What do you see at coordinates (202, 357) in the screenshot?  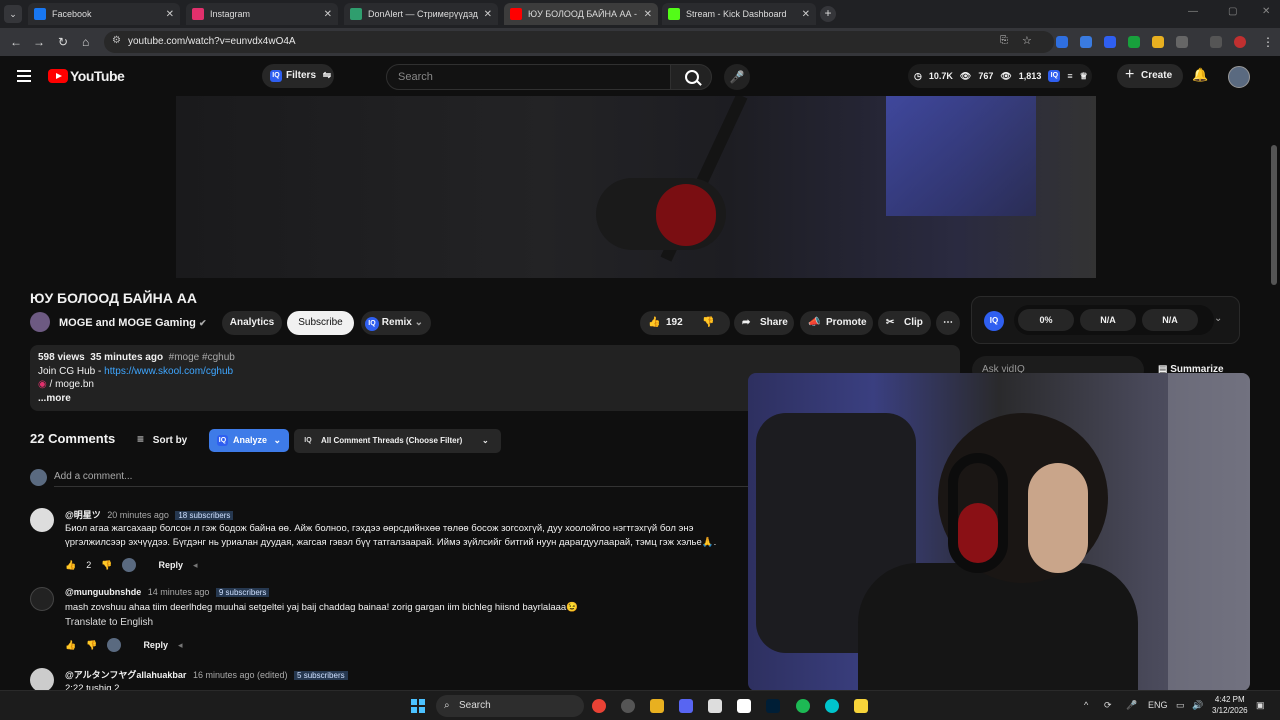 I see `hashtags: #moge #cghub` at bounding box center [202, 357].